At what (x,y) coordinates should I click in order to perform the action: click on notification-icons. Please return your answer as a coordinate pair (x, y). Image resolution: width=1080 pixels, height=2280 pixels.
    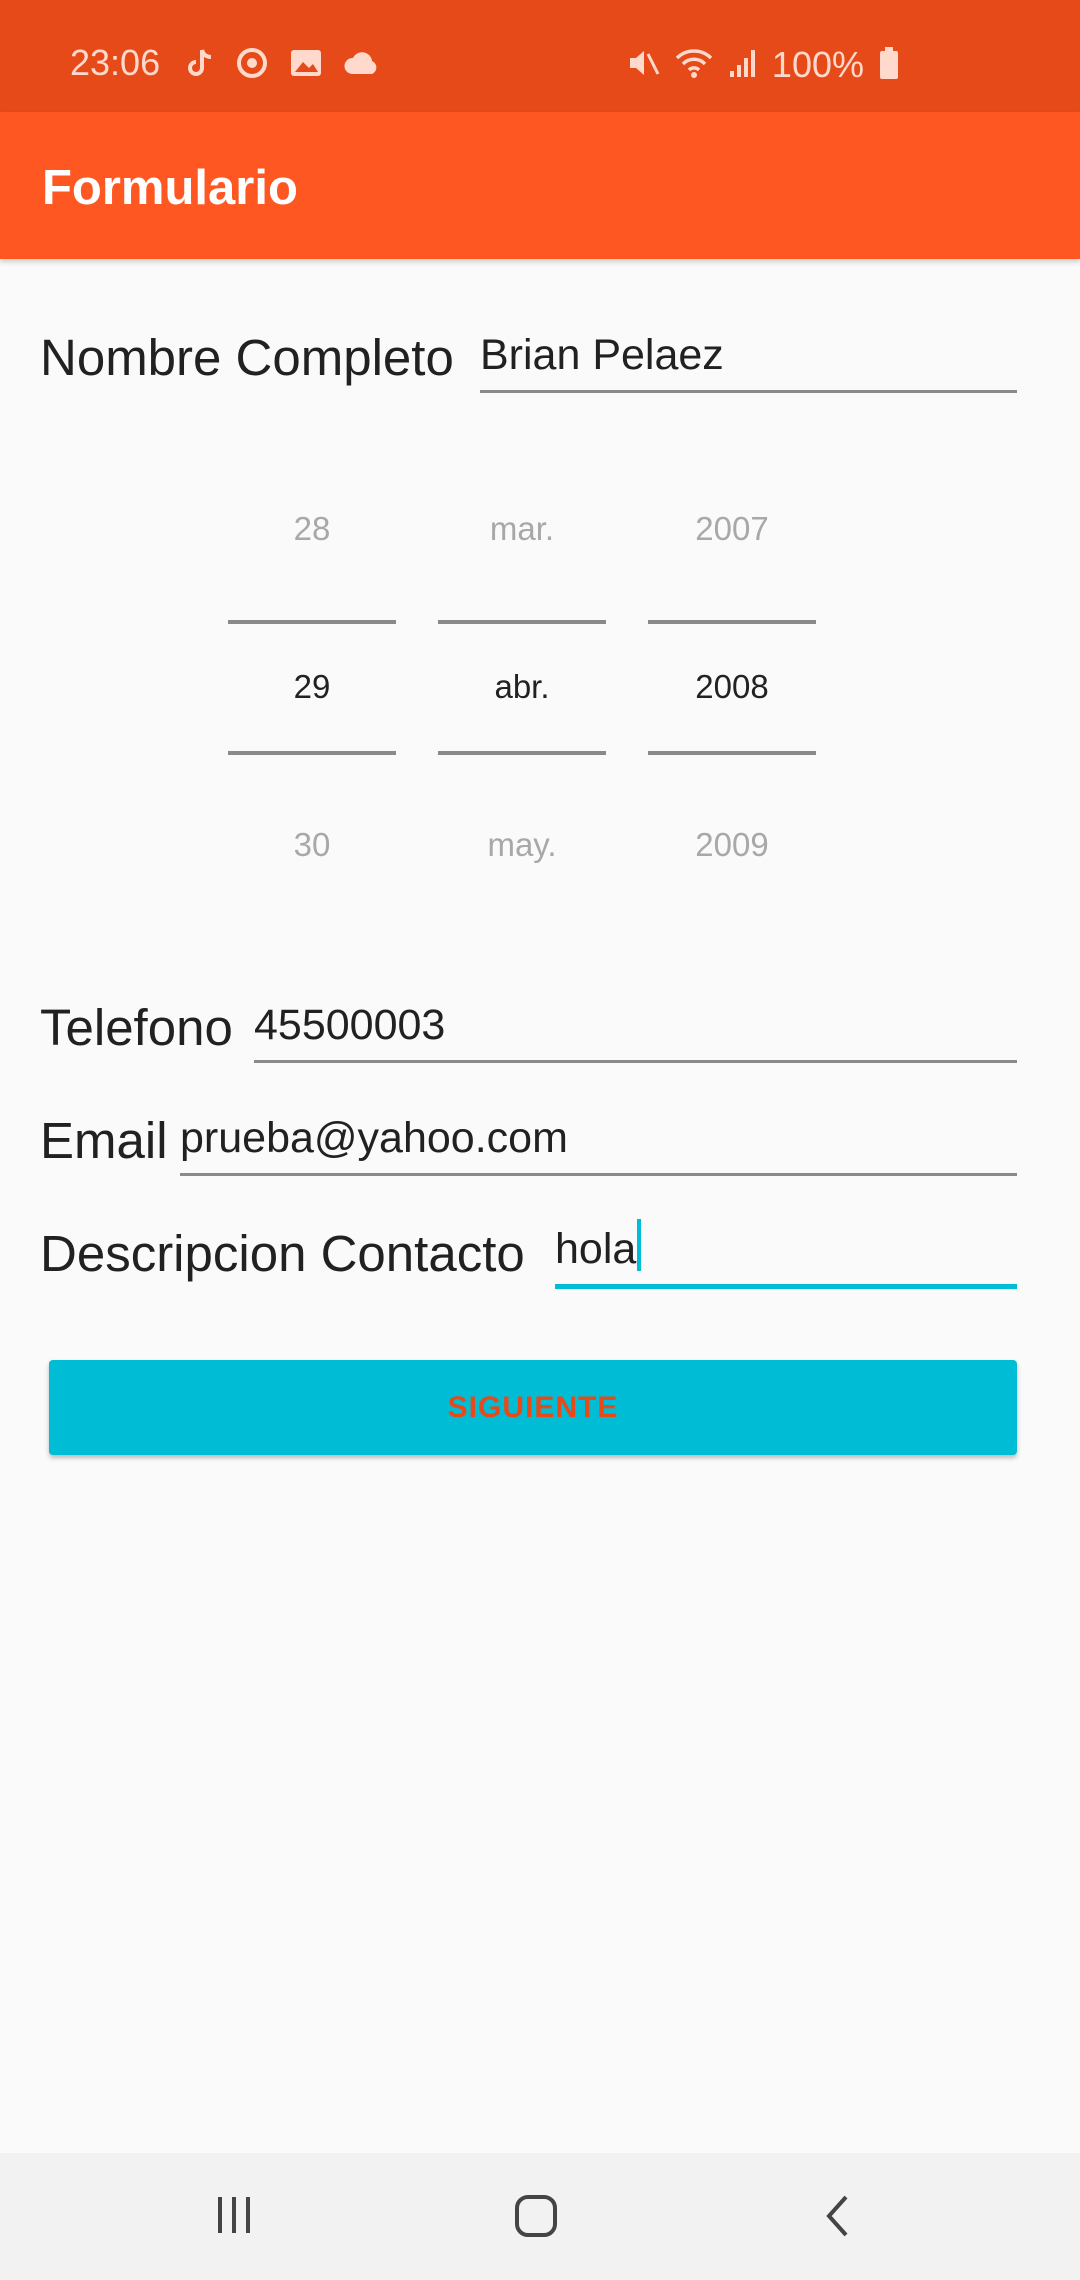
    Looking at the image, I should click on (283, 65).